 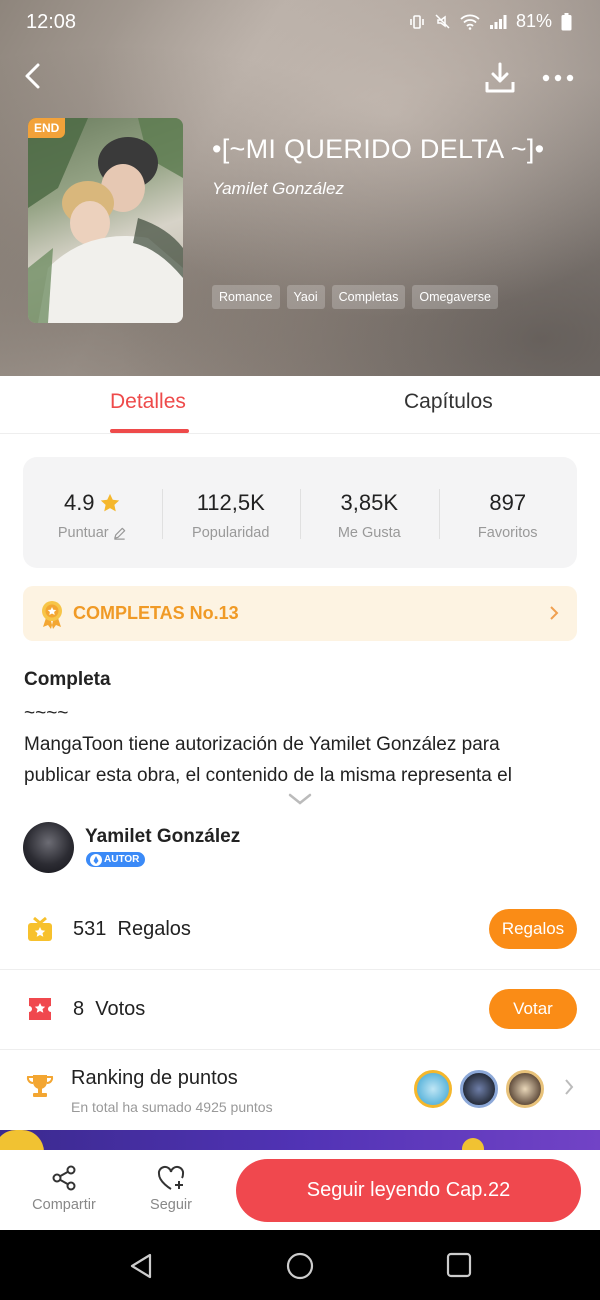 I want to click on comic-title: •[~MI QUERIDO DELTA ~]•, so click(x=378, y=149).